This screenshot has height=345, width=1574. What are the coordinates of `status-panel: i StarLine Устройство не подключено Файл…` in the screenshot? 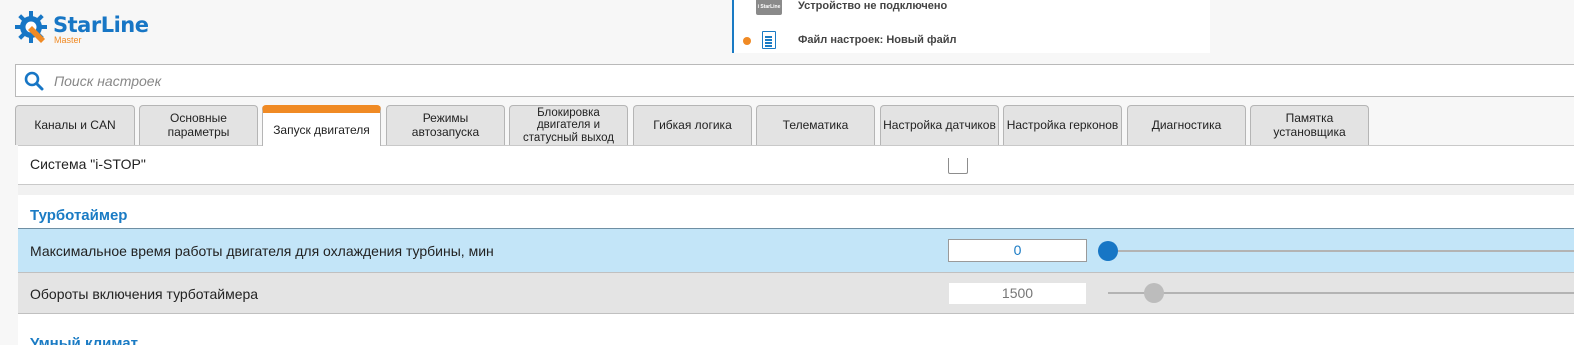 It's located at (971, 26).